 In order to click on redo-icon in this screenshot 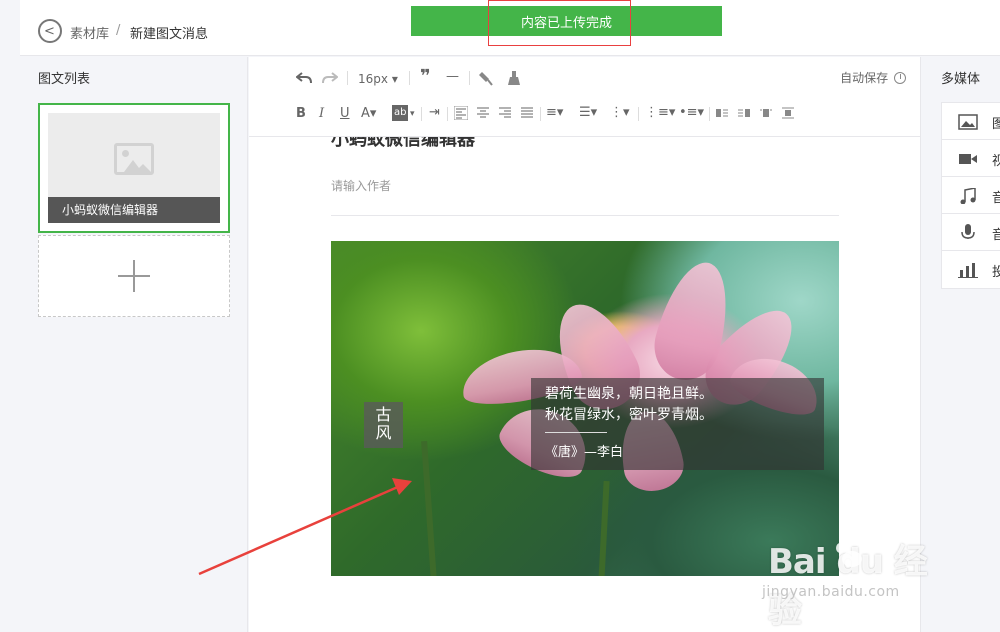, I will do `click(330, 78)`.